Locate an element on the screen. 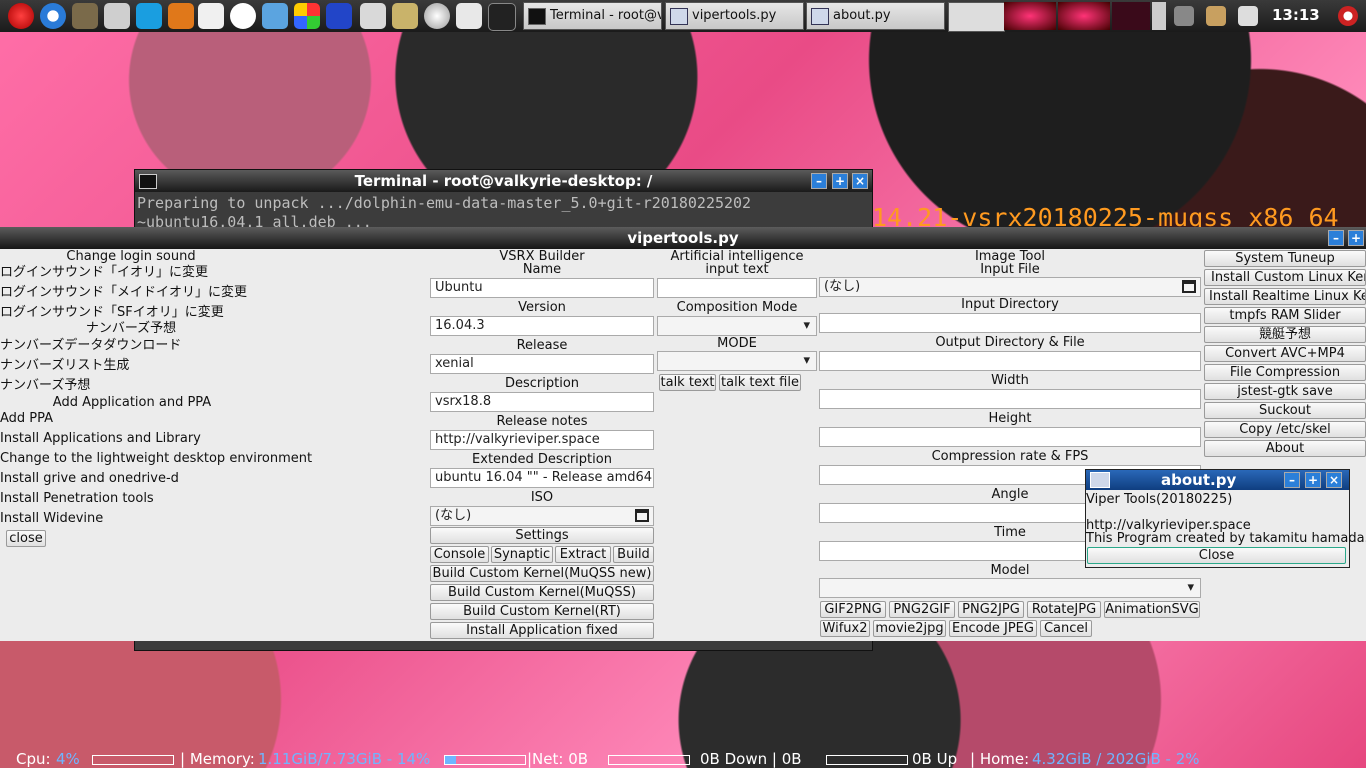 The image size is (1366, 768). gimp-icon is located at coordinates (85, 16).